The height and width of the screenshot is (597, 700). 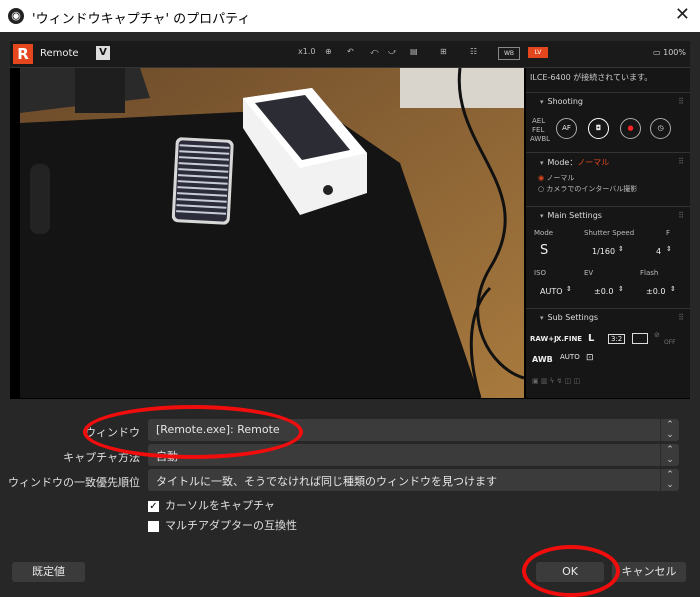 What do you see at coordinates (649, 273) in the screenshot?
I see `flash-label: Flash` at bounding box center [649, 273].